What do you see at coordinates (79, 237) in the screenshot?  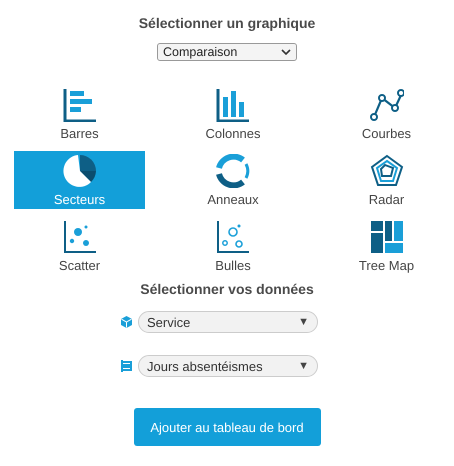 I see `scatter-chart-icon` at bounding box center [79, 237].